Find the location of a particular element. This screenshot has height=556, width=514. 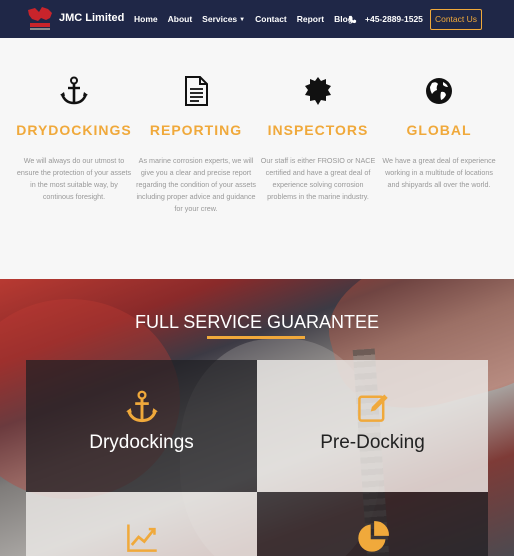

edit-icon is located at coordinates (372, 408).